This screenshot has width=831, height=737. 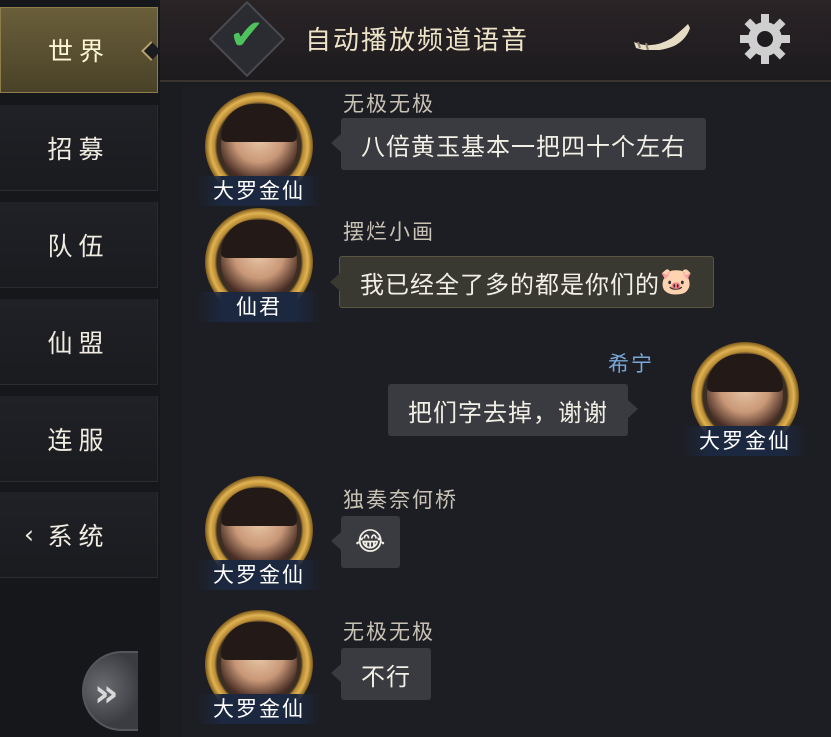 What do you see at coordinates (371, 542) in the screenshot?
I see `laughing-crying-emoji-icon: 😂` at bounding box center [371, 542].